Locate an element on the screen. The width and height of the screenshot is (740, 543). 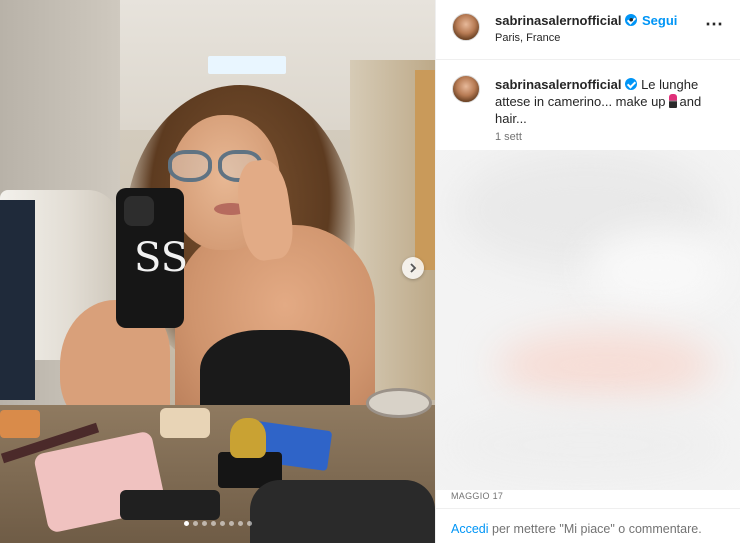
photo-compact is located at coordinates (170, 505).